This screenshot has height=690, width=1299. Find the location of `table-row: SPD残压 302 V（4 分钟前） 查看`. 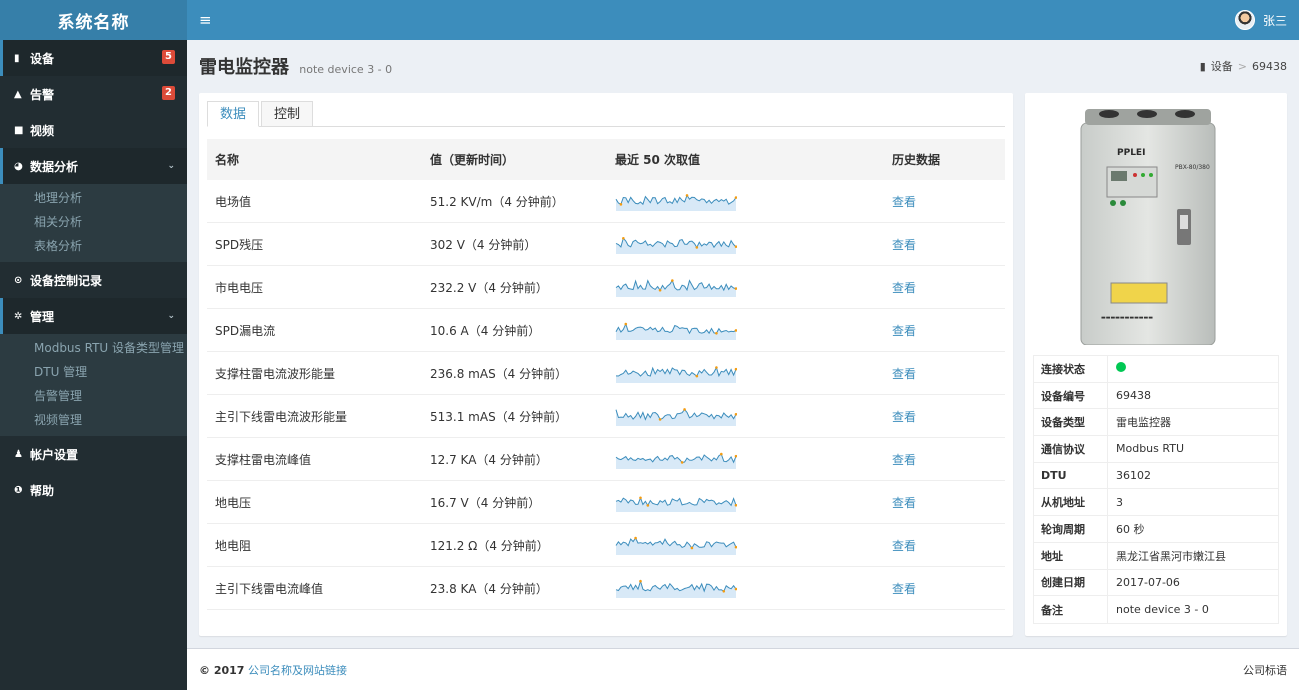

table-row: SPD残压 302 V（4 分钟前） 查看 is located at coordinates (606, 244).